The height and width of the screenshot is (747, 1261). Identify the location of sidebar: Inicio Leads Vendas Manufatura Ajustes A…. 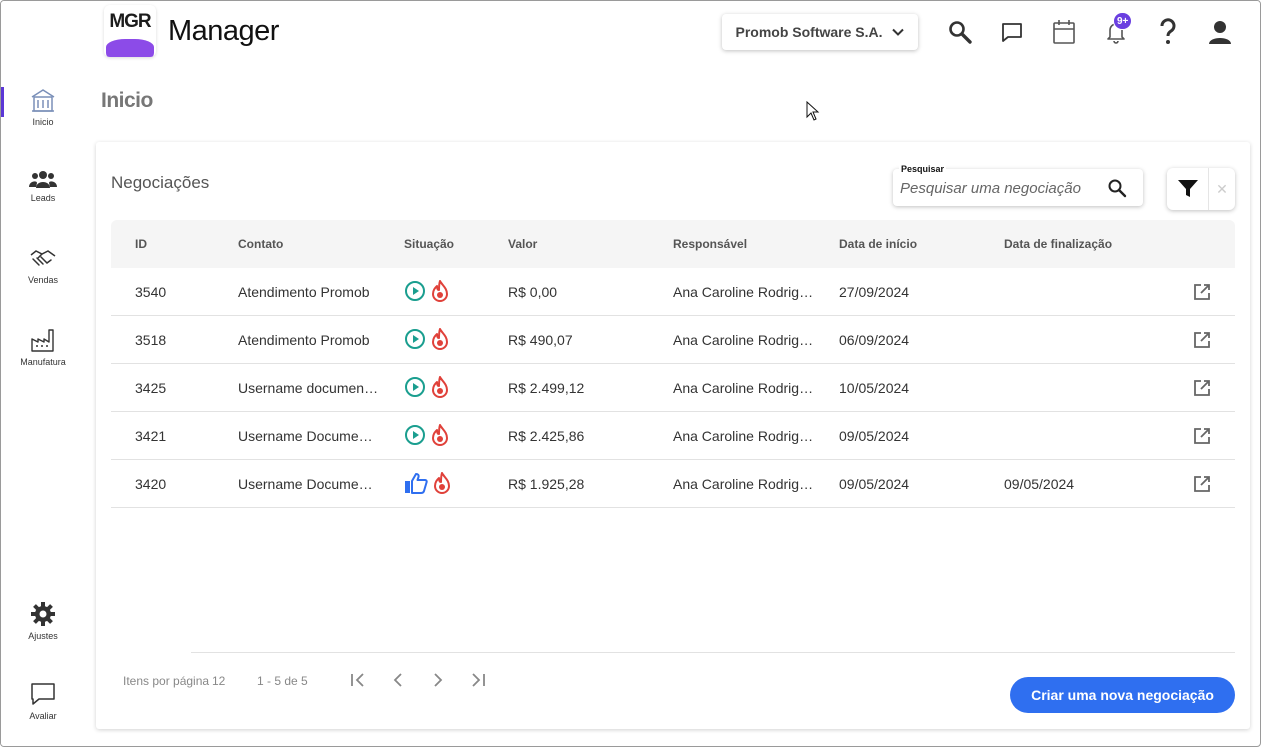
(43, 409).